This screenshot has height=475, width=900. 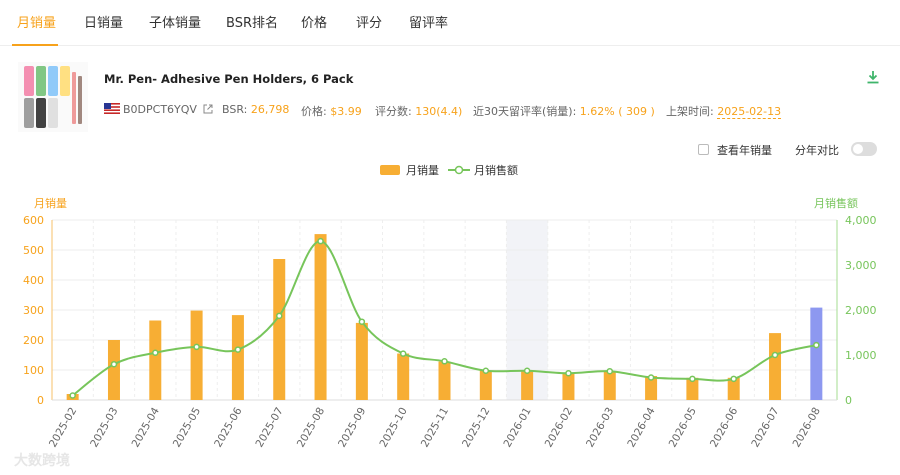 I want to click on tab-daily-sales: 日销量, so click(x=103, y=21).